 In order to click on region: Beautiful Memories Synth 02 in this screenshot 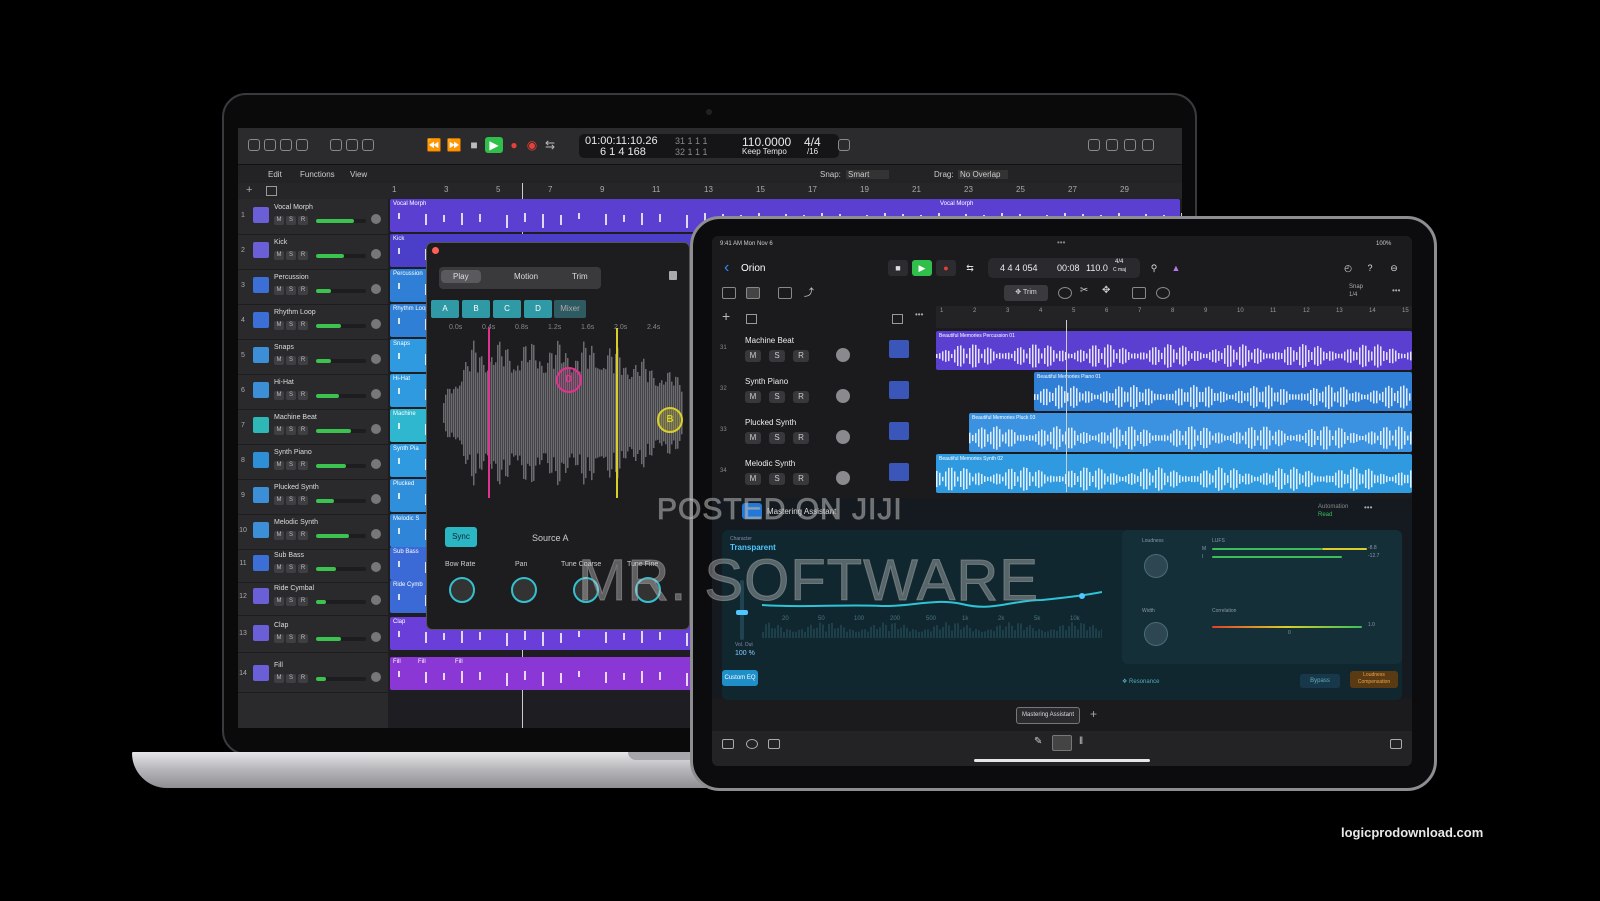, I will do `click(1174, 473)`.